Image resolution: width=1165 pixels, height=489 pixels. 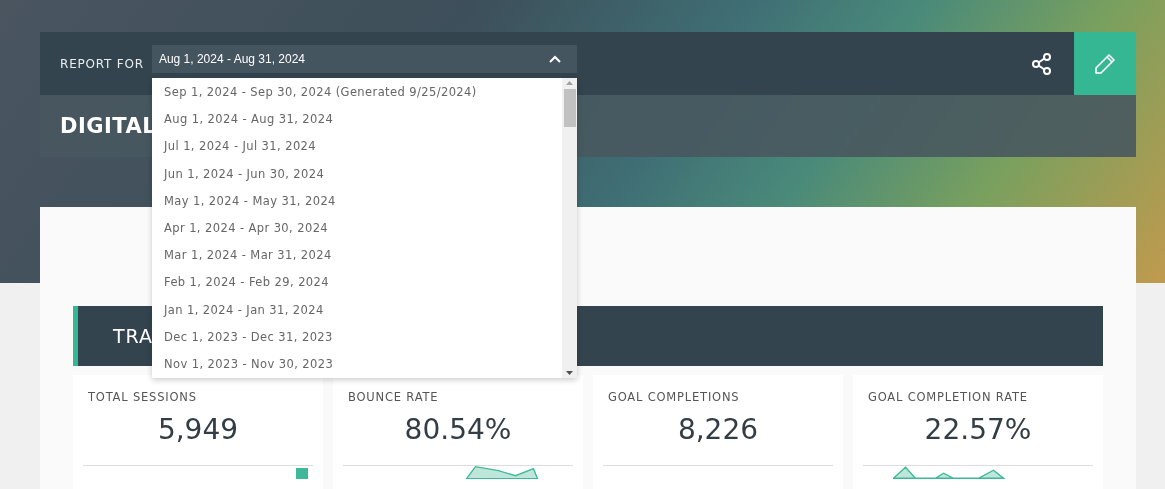 I want to click on period-option: Nov 1, 2023 - Nov 30, 2023, so click(x=357, y=364).